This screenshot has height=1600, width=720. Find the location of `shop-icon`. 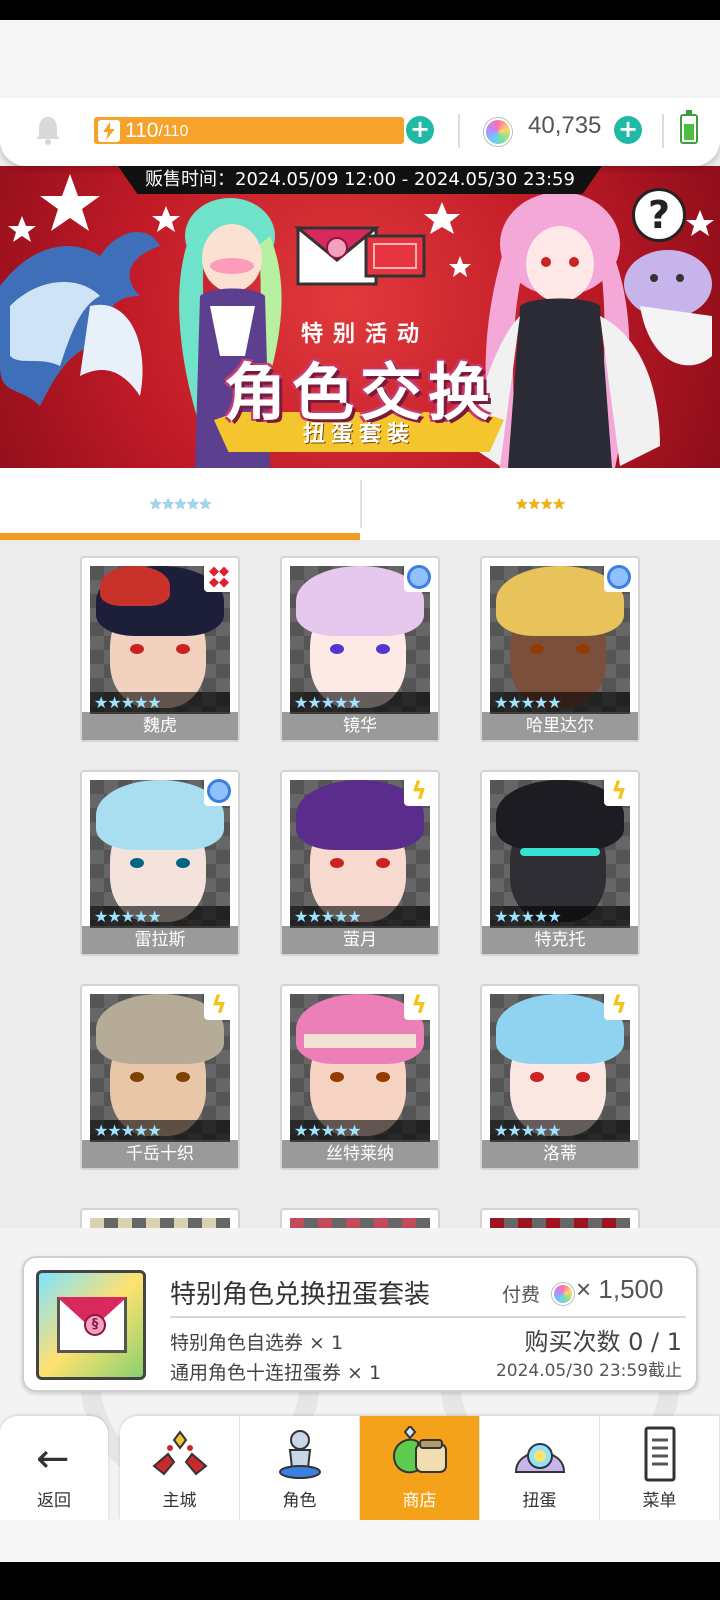

shop-icon is located at coordinates (419, 1450).